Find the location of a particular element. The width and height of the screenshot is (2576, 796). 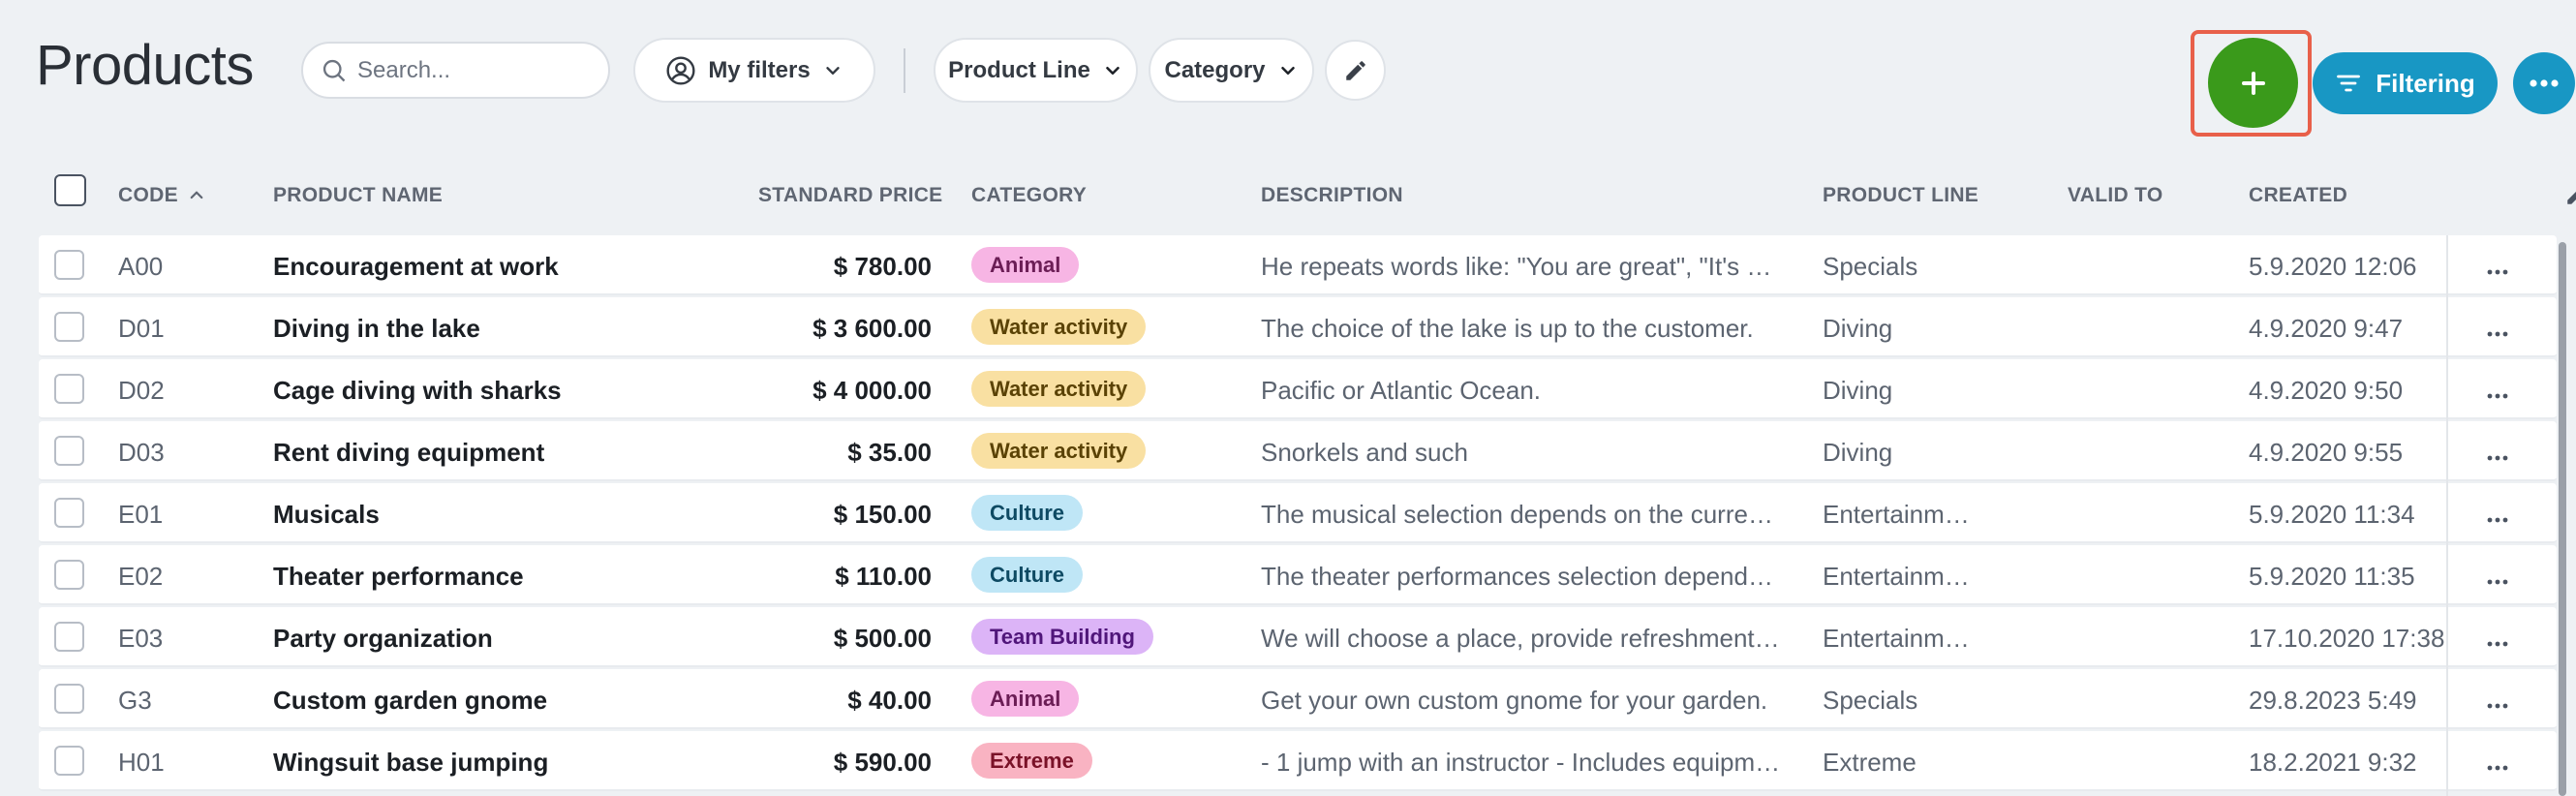

column-header-valid-to: VALID TO is located at coordinates (2115, 196).